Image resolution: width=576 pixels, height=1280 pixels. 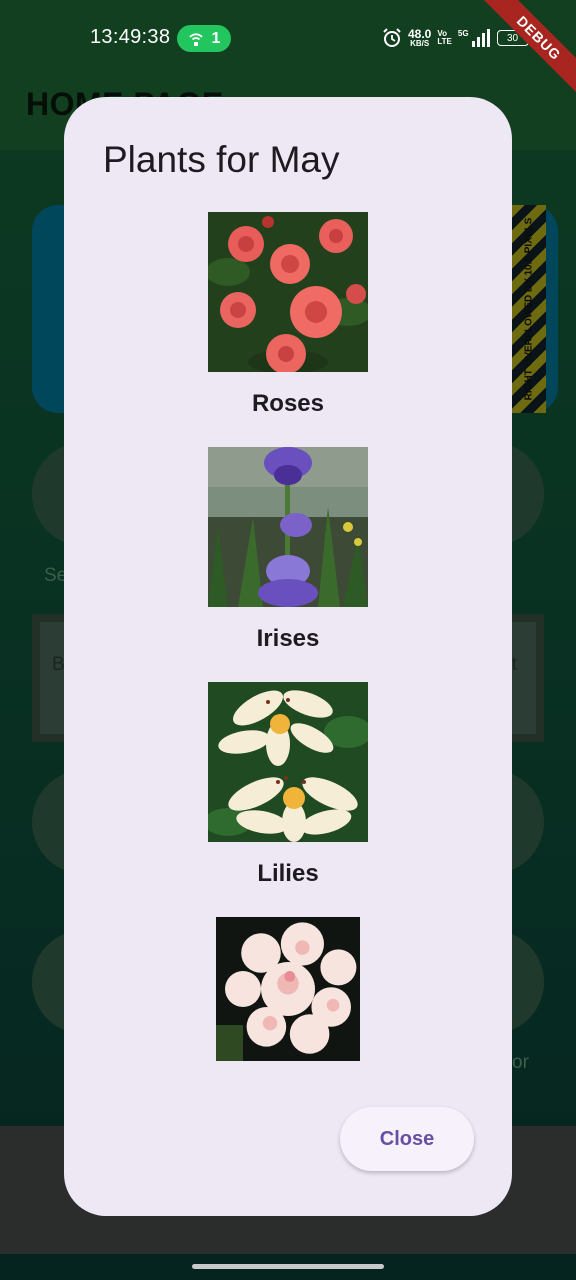 What do you see at coordinates (444, 37) in the screenshot?
I see `volte-indicator: Vo LTE` at bounding box center [444, 37].